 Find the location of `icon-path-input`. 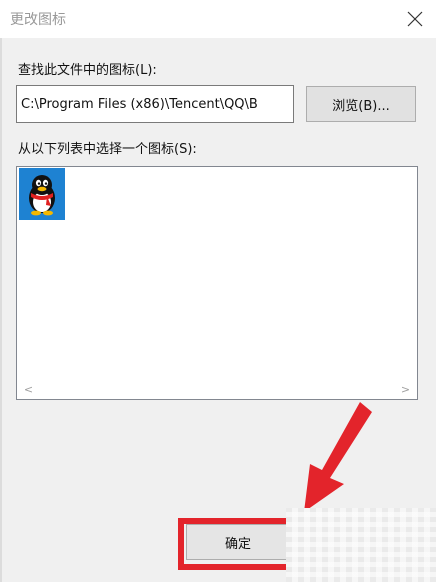

icon-path-input is located at coordinates (155, 104).